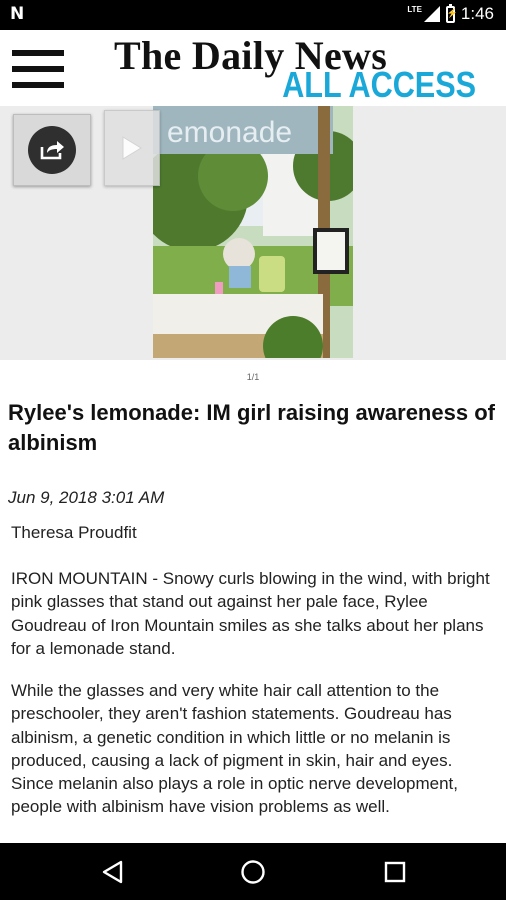  Describe the element at coordinates (74, 532) in the screenshot. I see `article-author: Theresa Proudfit` at that location.